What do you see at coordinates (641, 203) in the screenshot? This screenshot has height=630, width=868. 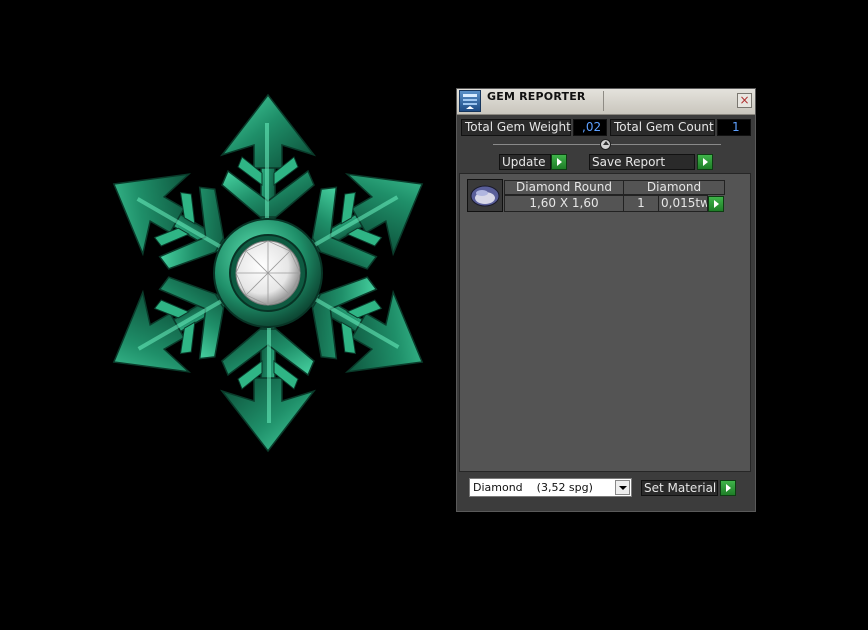 I see `gem-count-cell: 1` at bounding box center [641, 203].